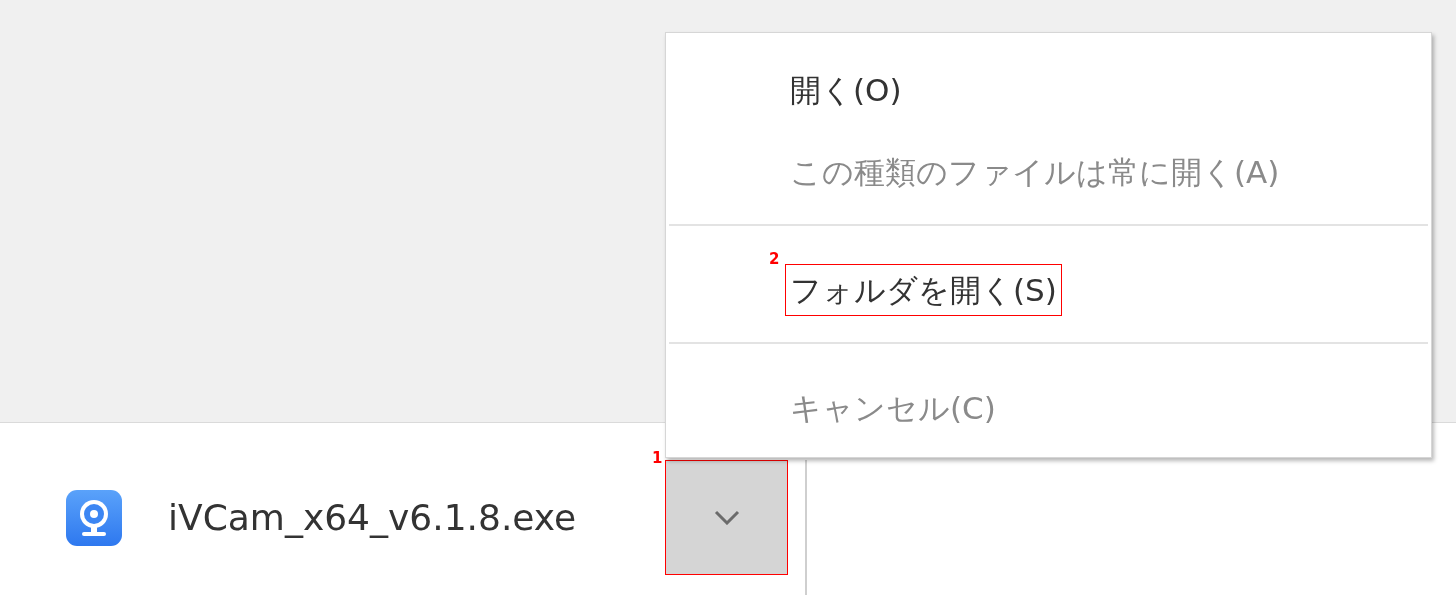 The height and width of the screenshot is (612, 1456). I want to click on callout-number: 2, so click(774, 259).